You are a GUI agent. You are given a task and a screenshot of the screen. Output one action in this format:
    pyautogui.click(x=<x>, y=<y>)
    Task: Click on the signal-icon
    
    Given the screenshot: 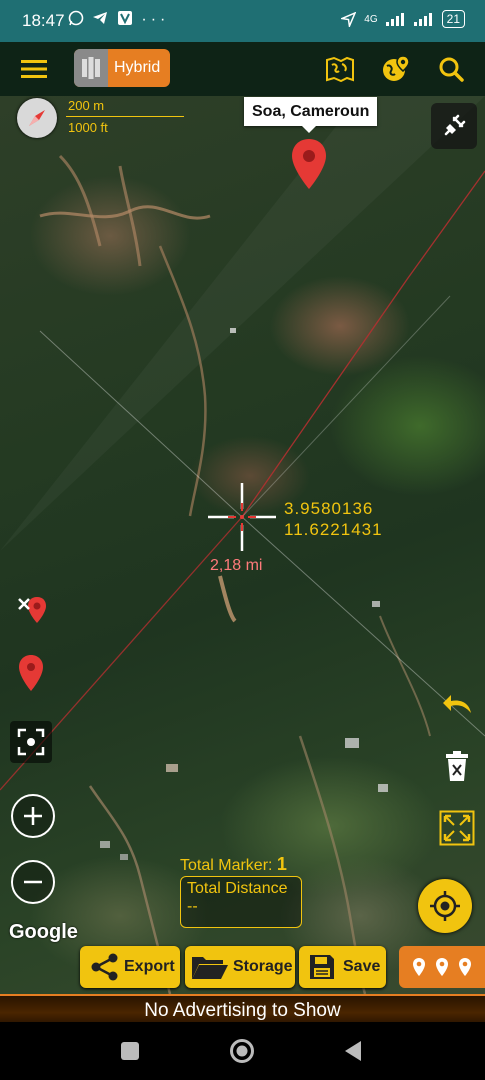 What is the action you would take?
    pyautogui.click(x=394, y=19)
    